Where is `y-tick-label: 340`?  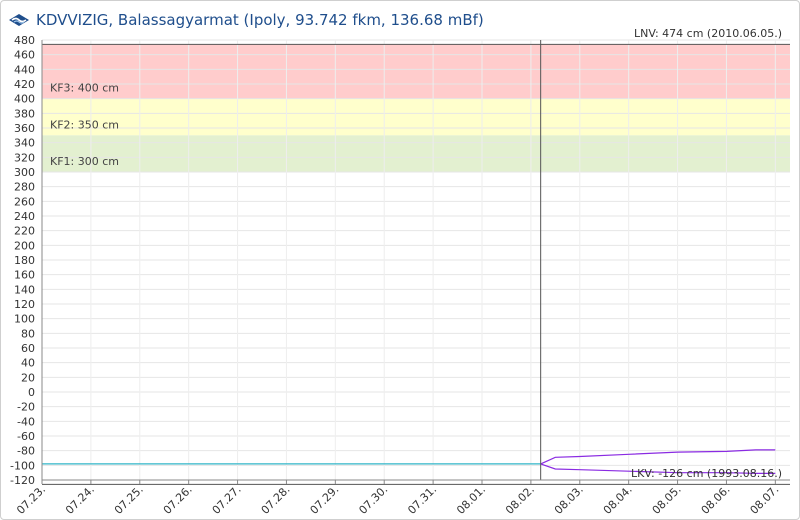
y-tick-label: 340 is located at coordinates (24, 143).